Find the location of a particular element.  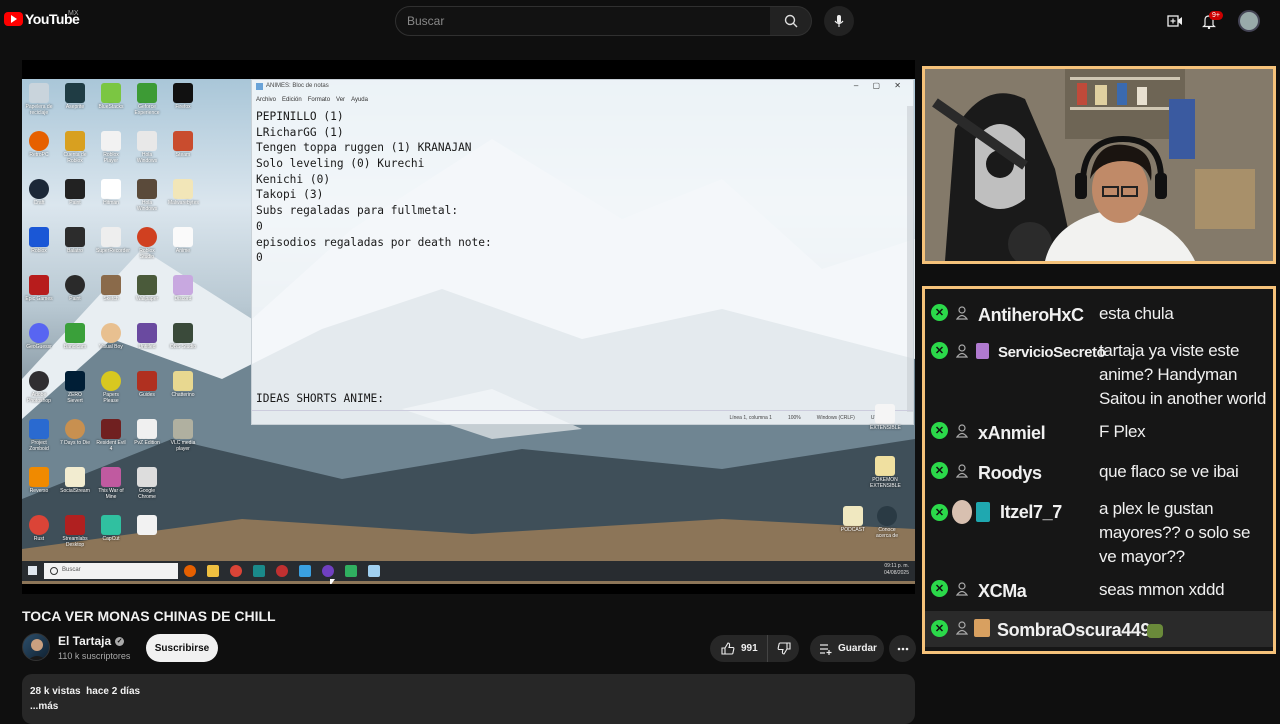

channel-name-text: El Tartaja is located at coordinates (84, 641).